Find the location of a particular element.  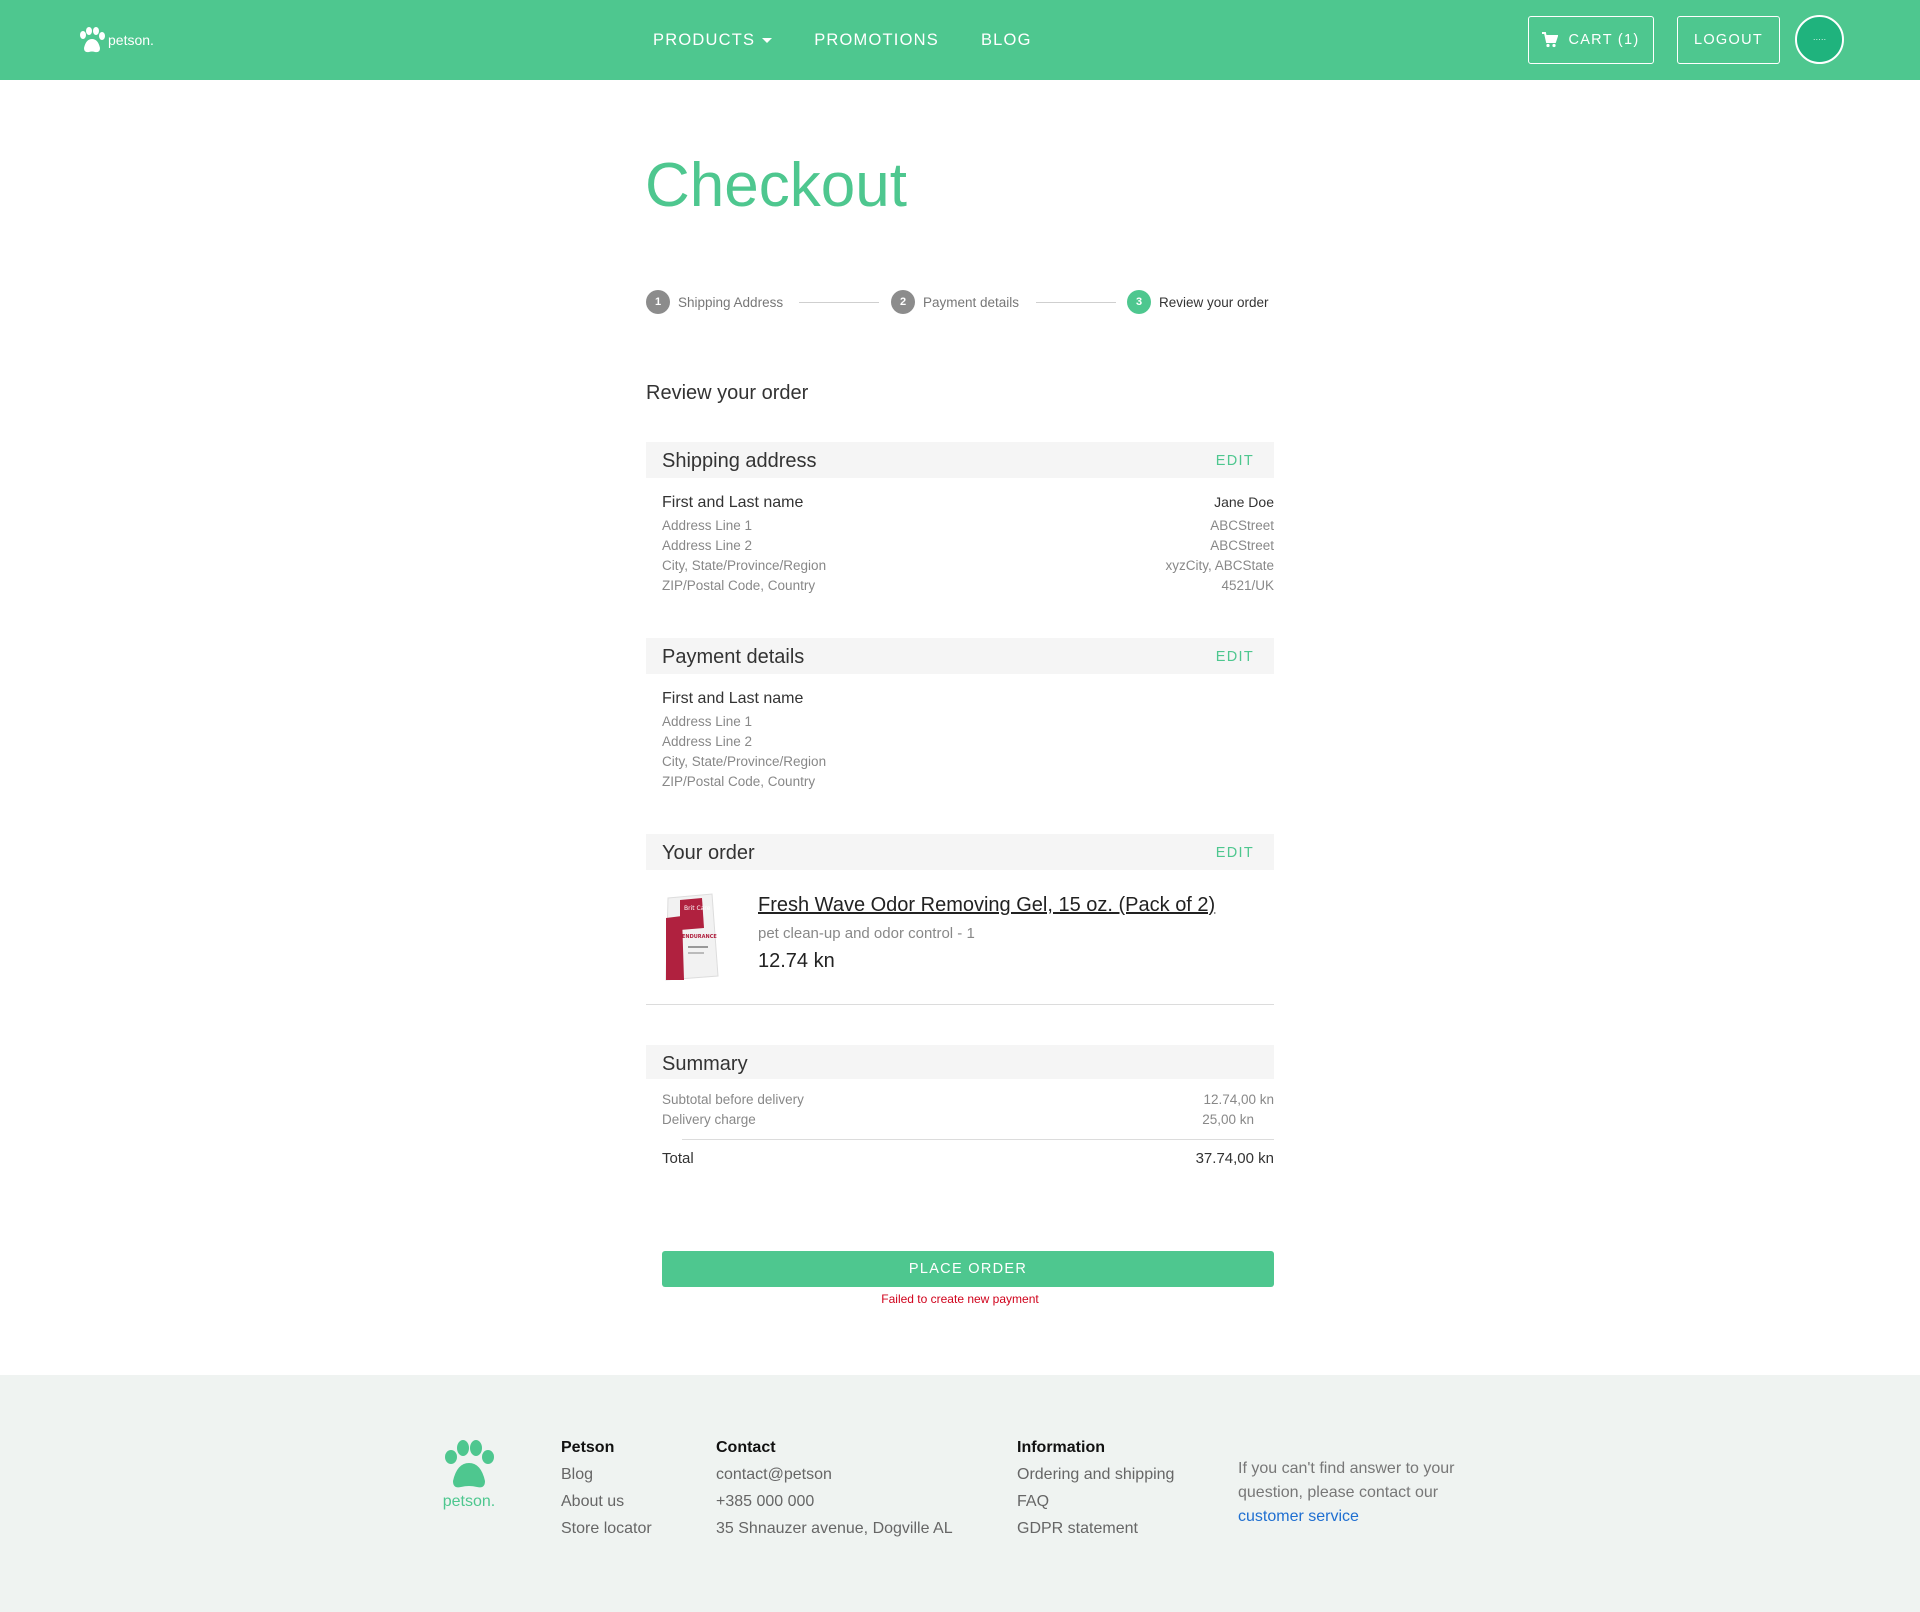

footer-logo-text: petson. is located at coordinates (469, 1501).